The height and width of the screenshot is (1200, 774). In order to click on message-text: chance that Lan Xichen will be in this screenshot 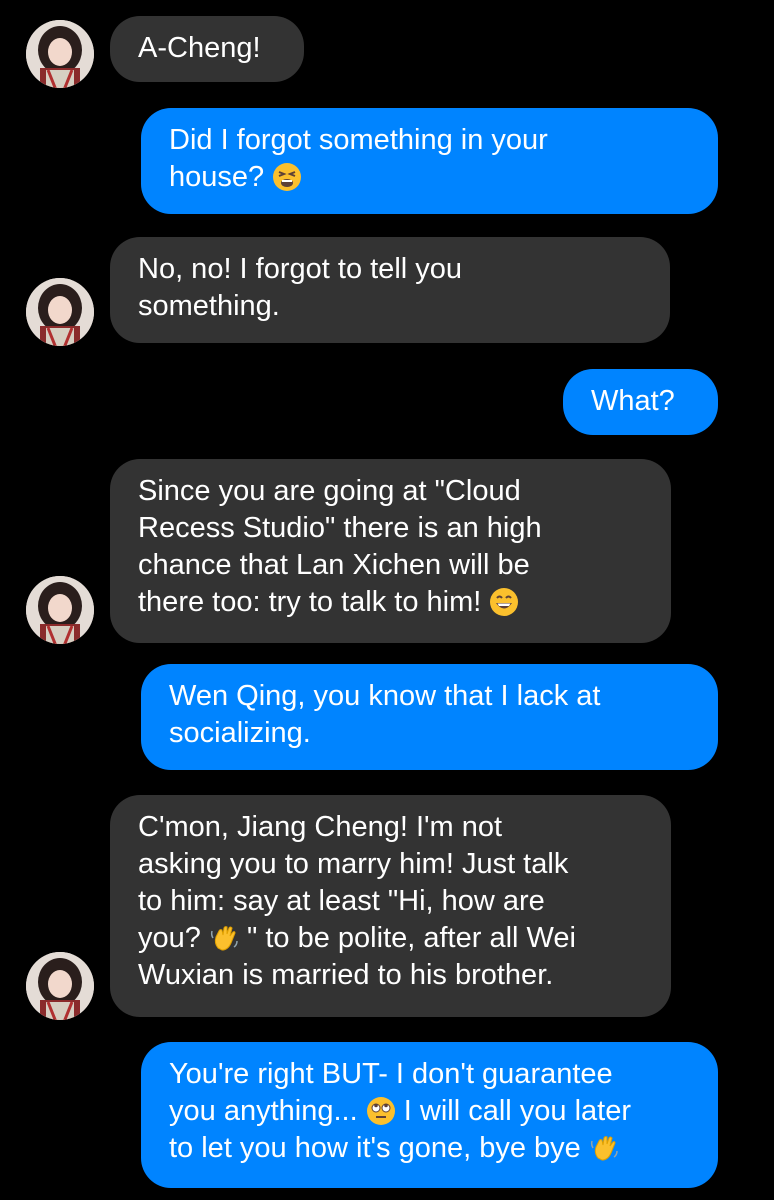, I will do `click(334, 565)`.